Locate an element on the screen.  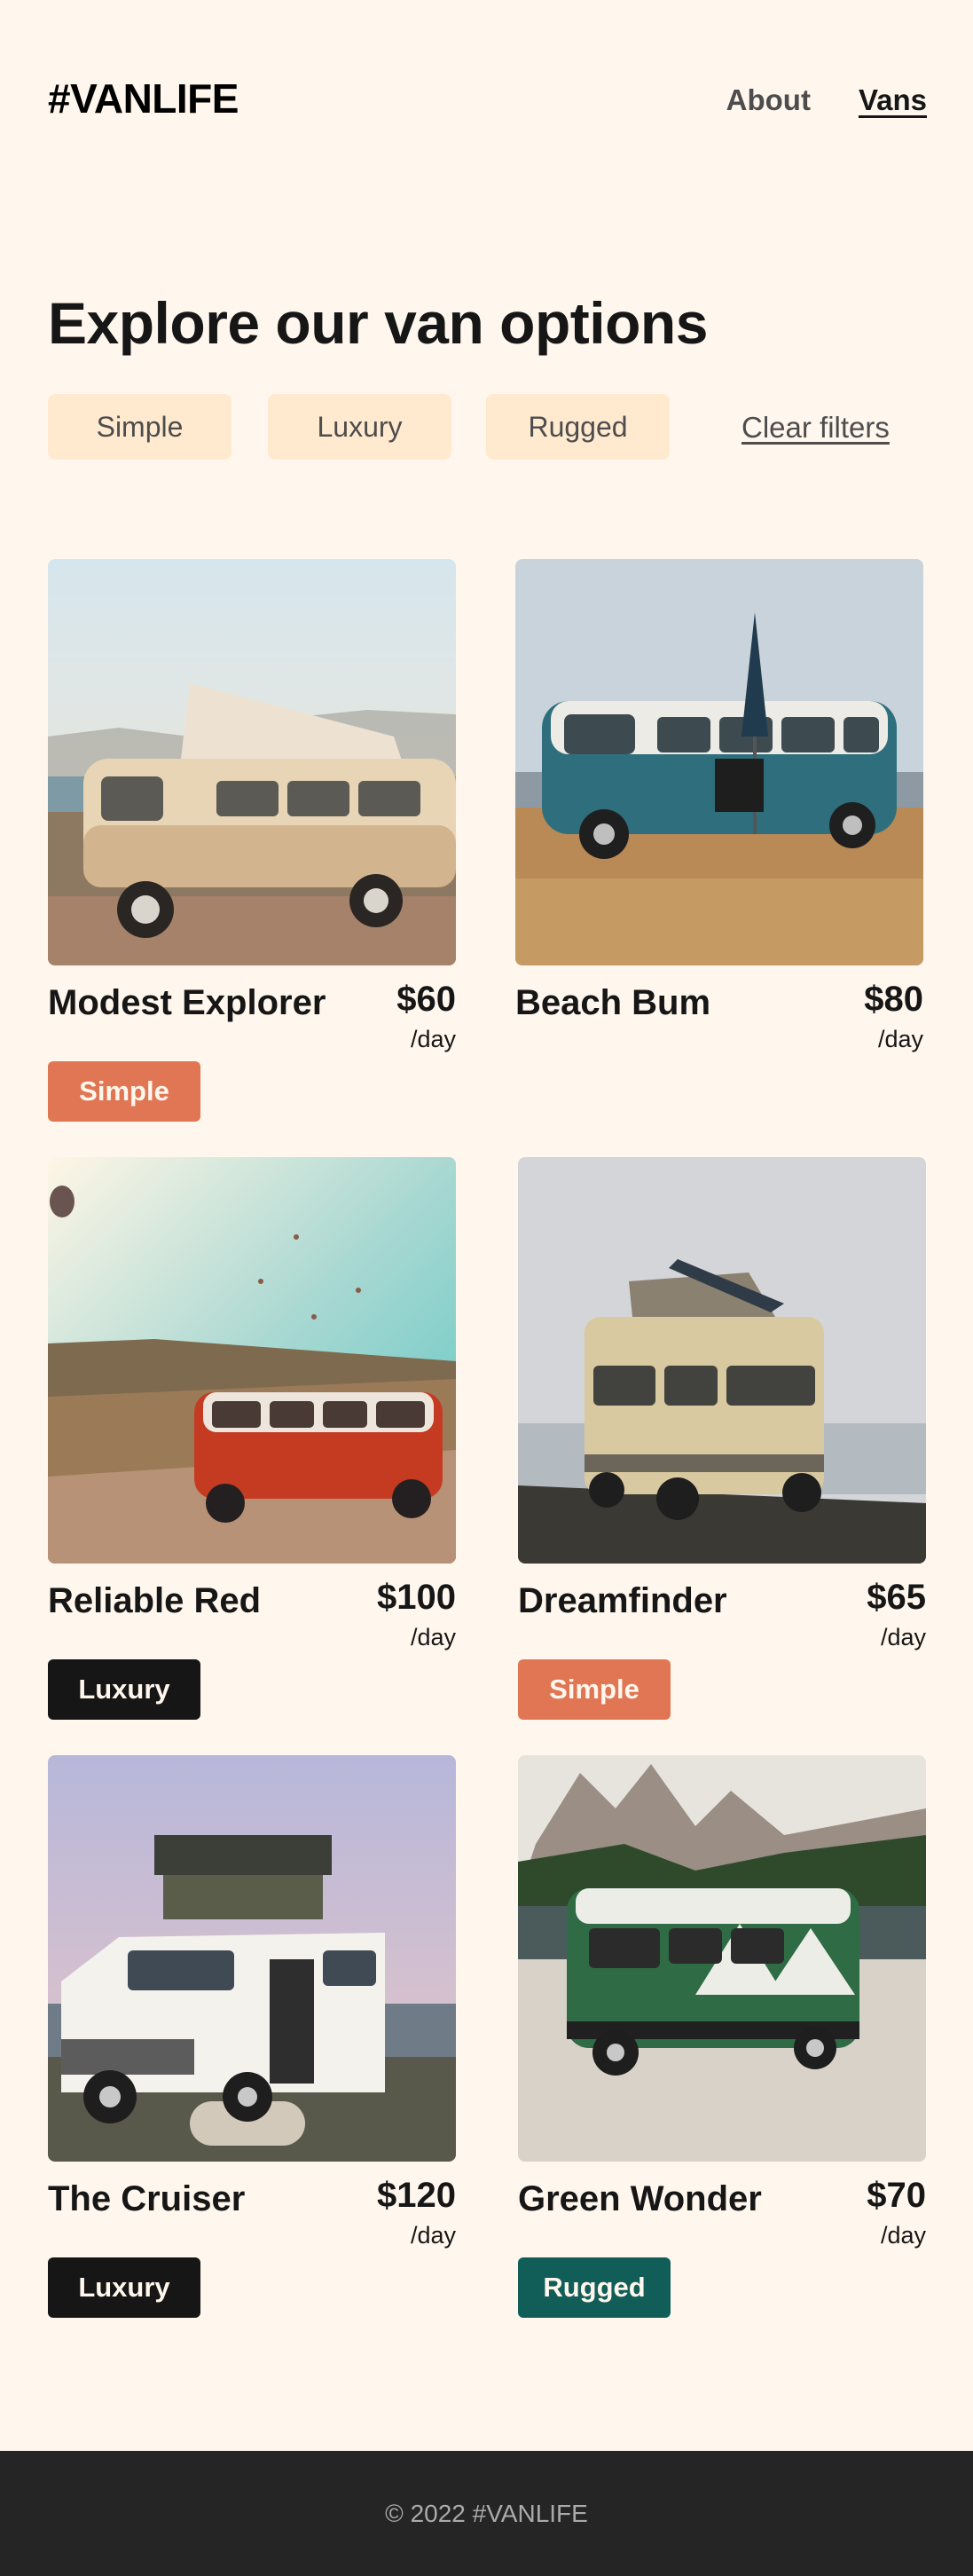
clear-filters-link: Clear filters is located at coordinates (816, 428).